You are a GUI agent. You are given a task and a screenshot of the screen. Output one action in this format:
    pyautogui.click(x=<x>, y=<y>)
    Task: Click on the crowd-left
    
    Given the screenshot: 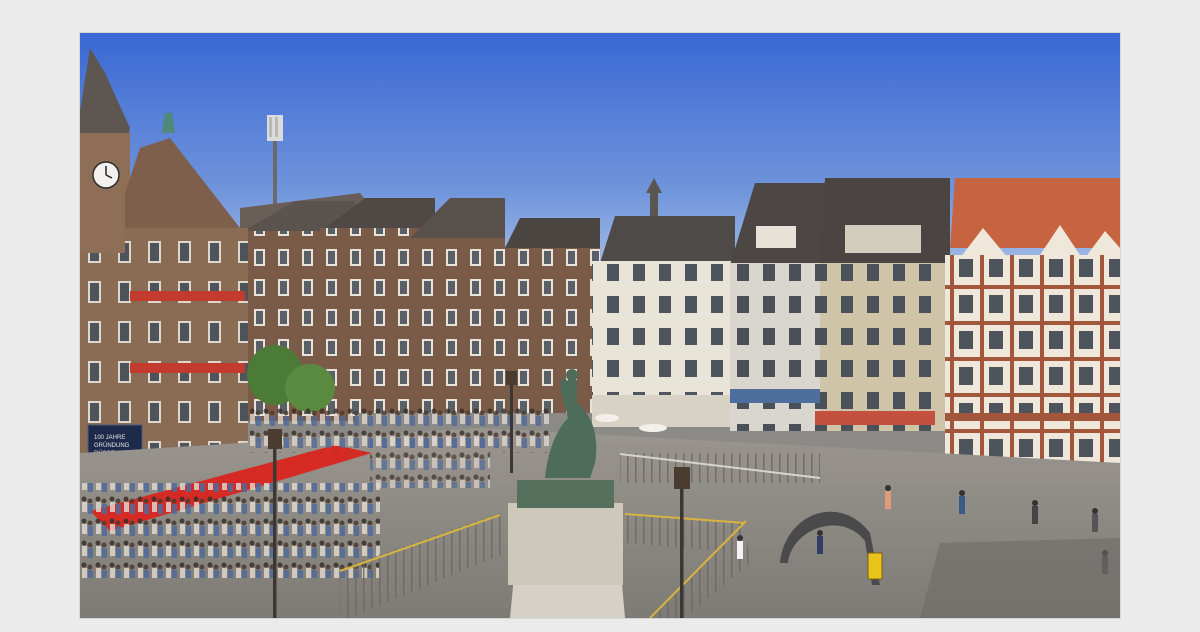 What is the action you would take?
    pyautogui.click(x=230, y=530)
    